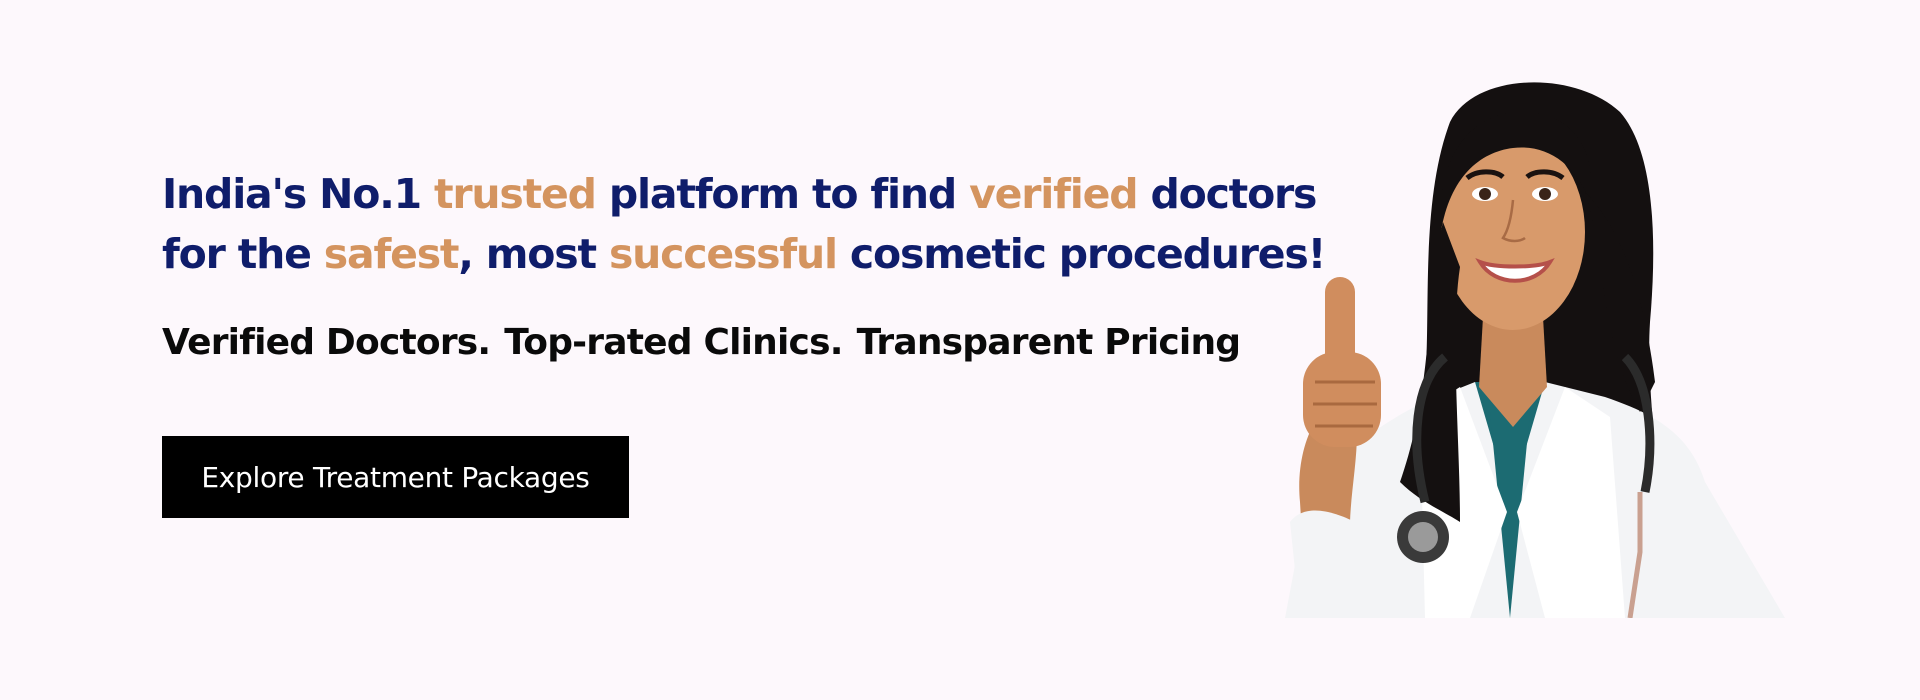 The height and width of the screenshot is (700, 1920). Describe the element at coordinates (533, 254) in the screenshot. I see `headline-segment: , most` at that location.